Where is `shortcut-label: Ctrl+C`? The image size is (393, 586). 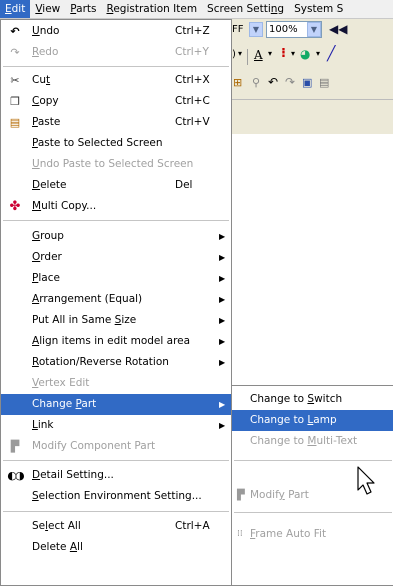 shortcut-label: Ctrl+C is located at coordinates (192, 101).